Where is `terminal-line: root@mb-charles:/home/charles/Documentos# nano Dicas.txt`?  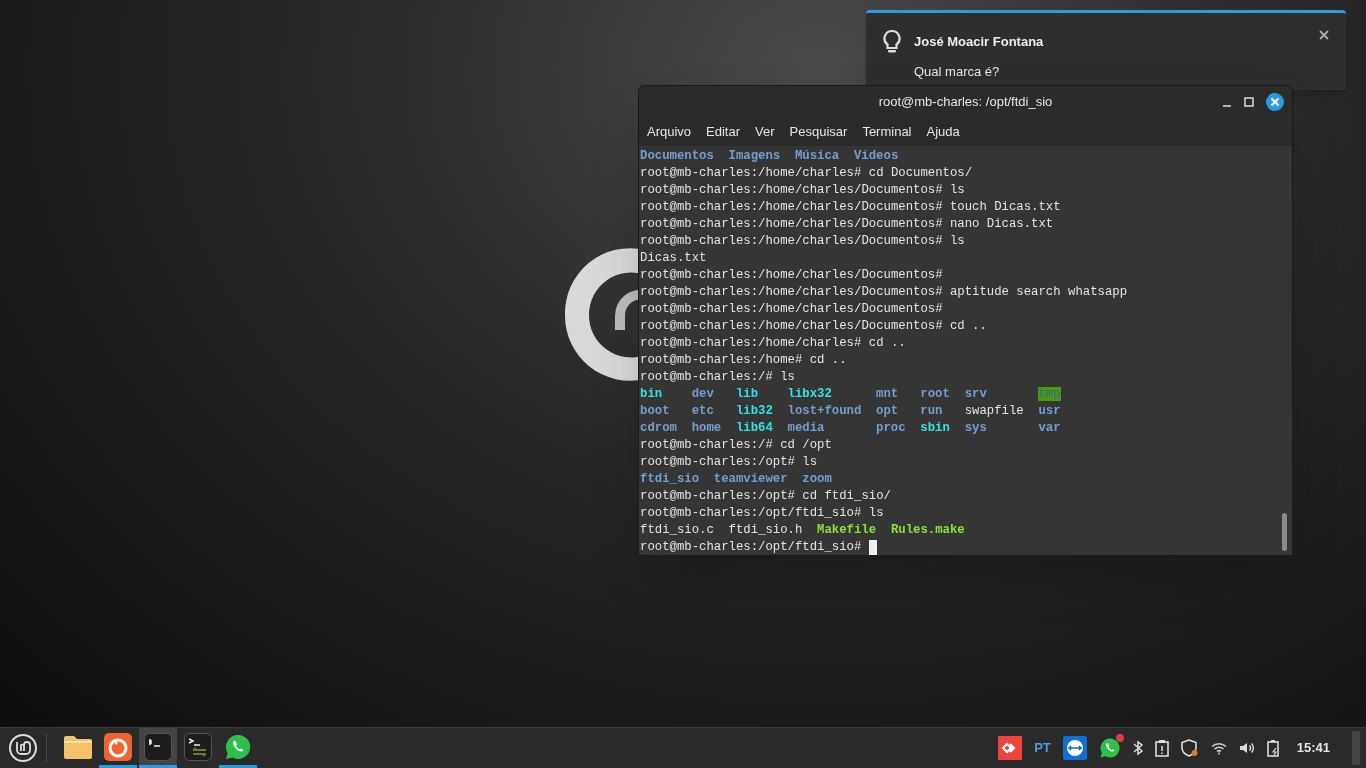 terminal-line: root@mb-charles:/home/charles/Documentos# nano Dicas.txt is located at coordinates (847, 224).